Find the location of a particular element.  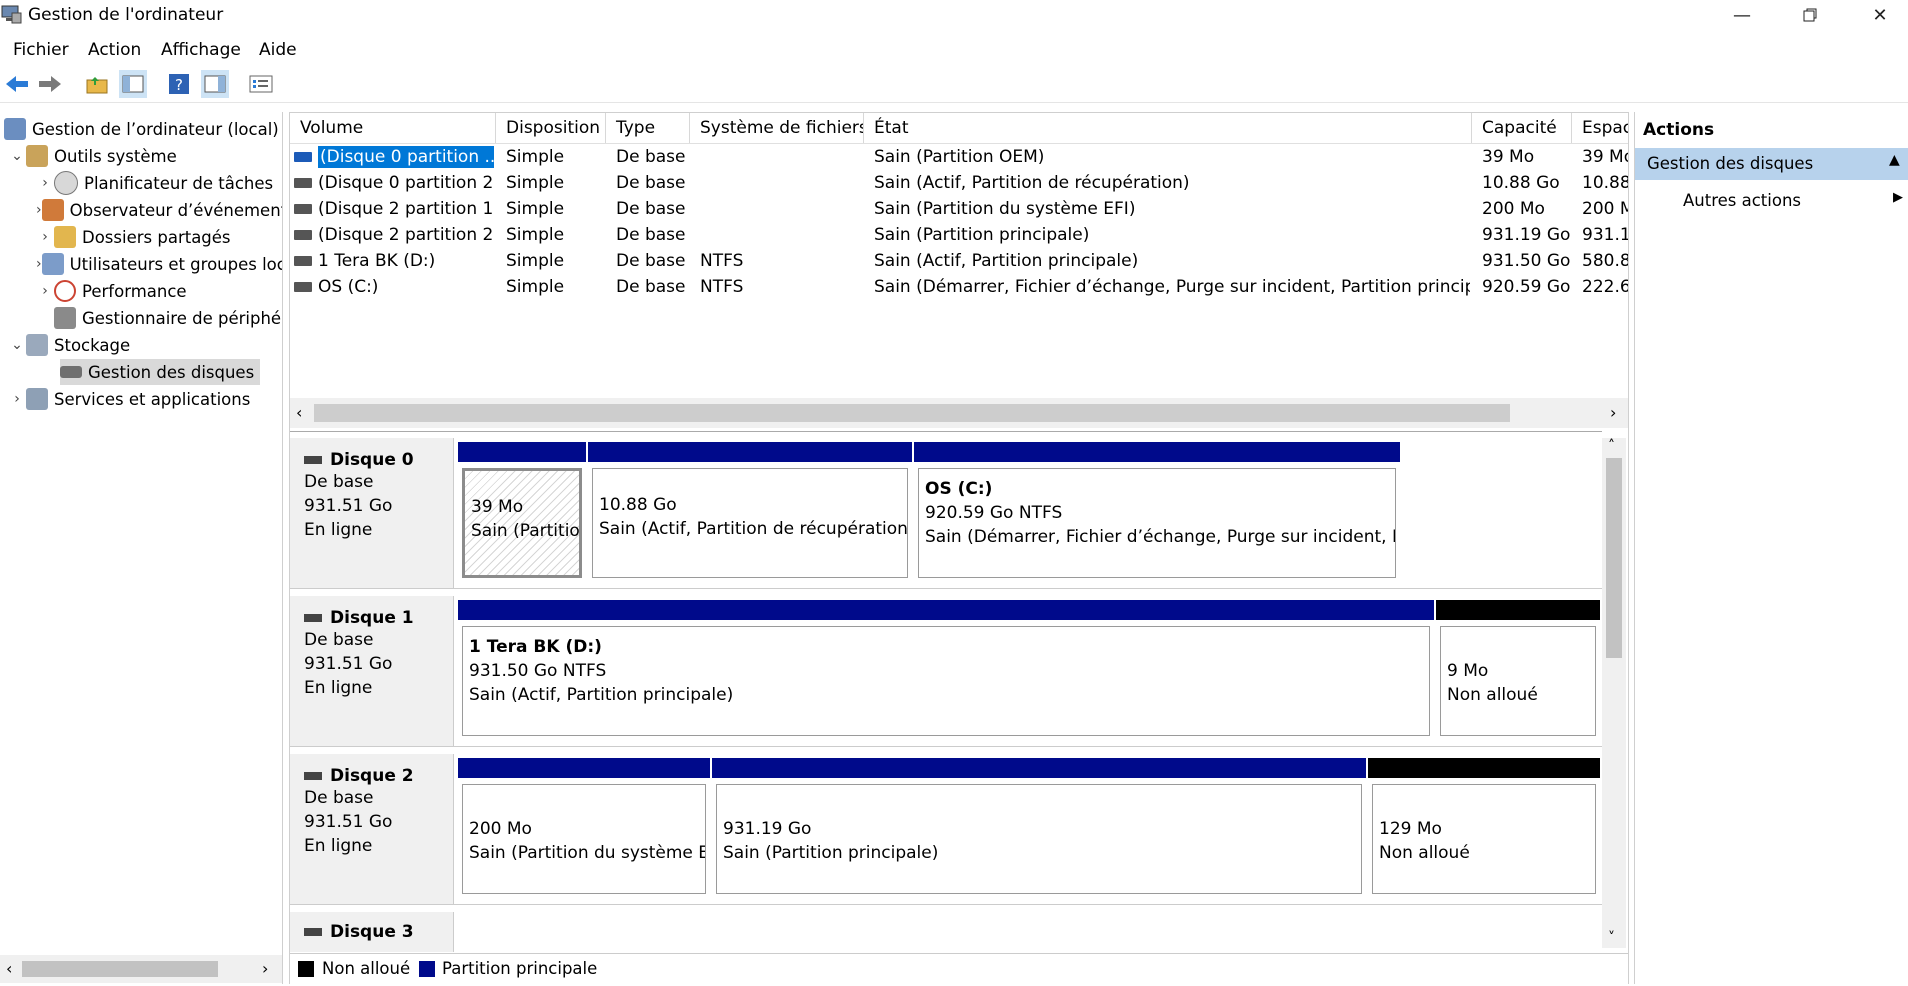

column-espace: Espace is located at coordinates (1600, 128).